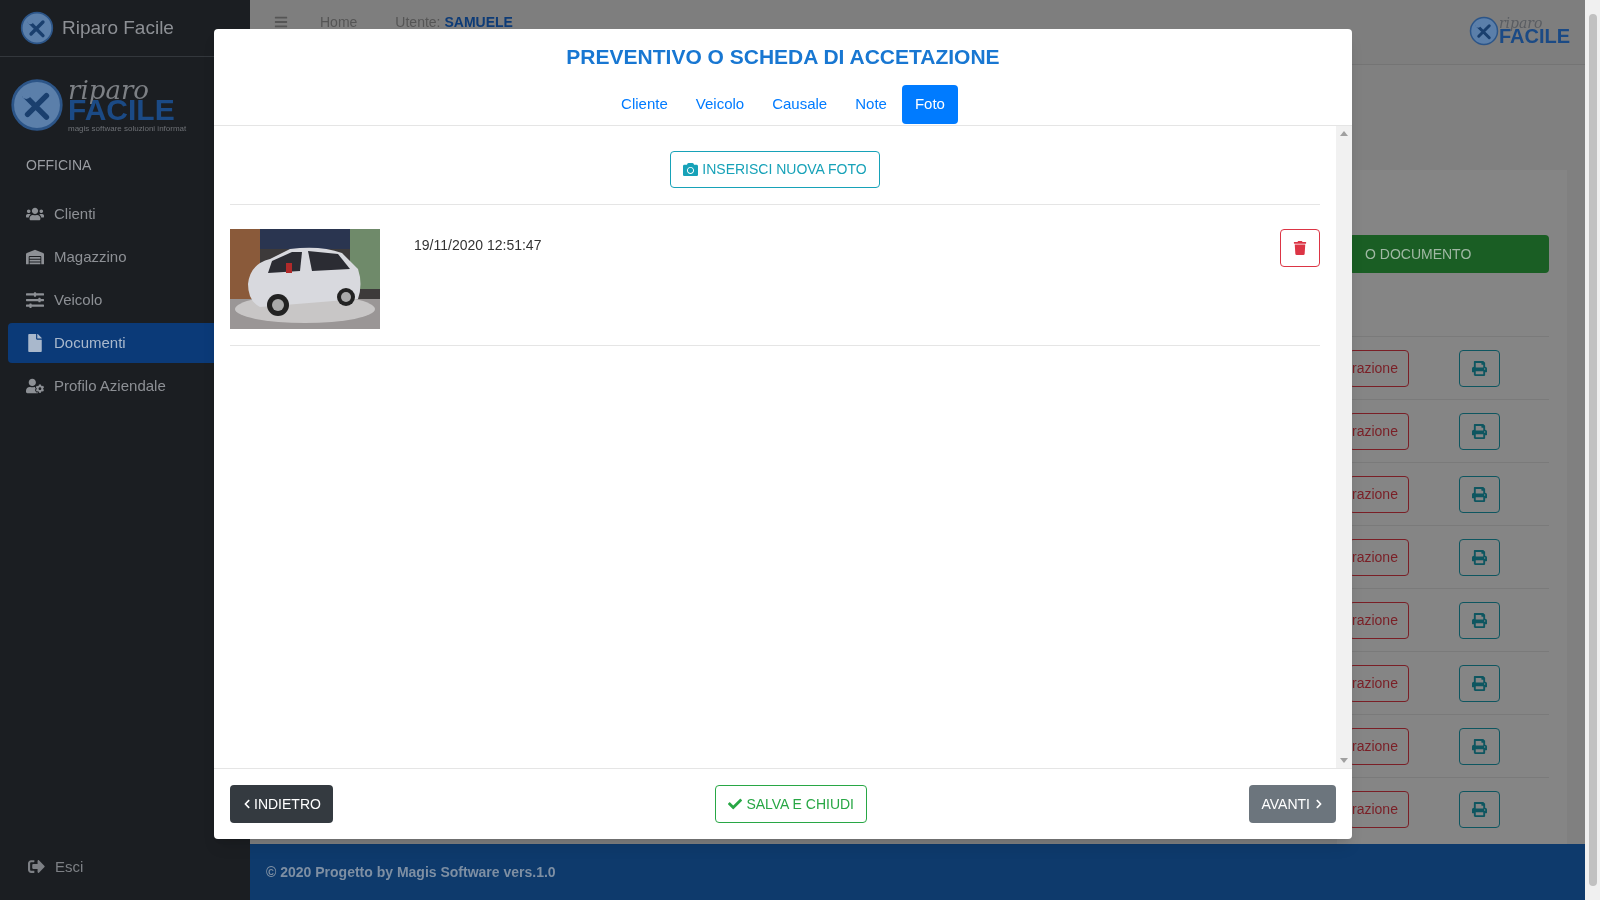  What do you see at coordinates (129, 214) in the screenshot?
I see `nav-item: Clienti` at bounding box center [129, 214].